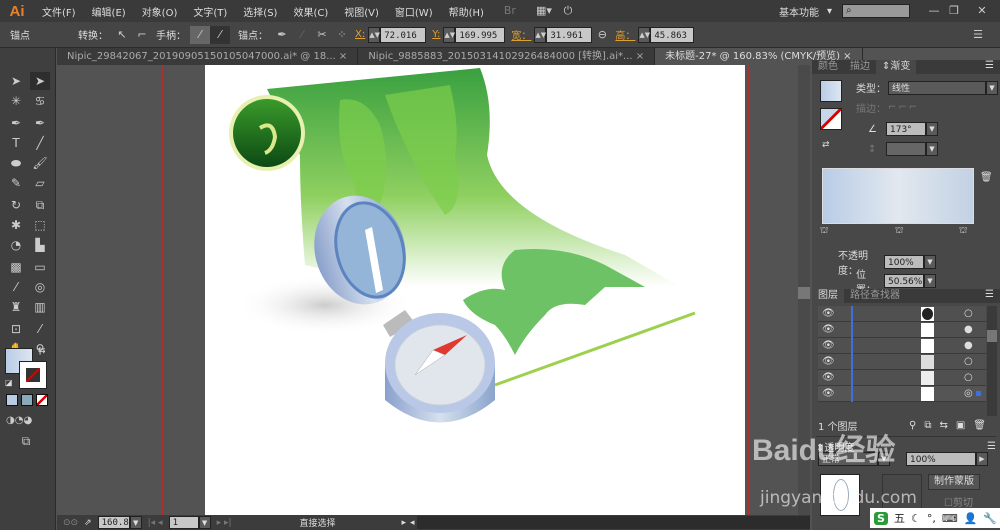 Image resolution: width=1000 pixels, height=530 pixels. Describe the element at coordinates (27, 400) in the screenshot. I see `gradient-mode-icon` at that location.